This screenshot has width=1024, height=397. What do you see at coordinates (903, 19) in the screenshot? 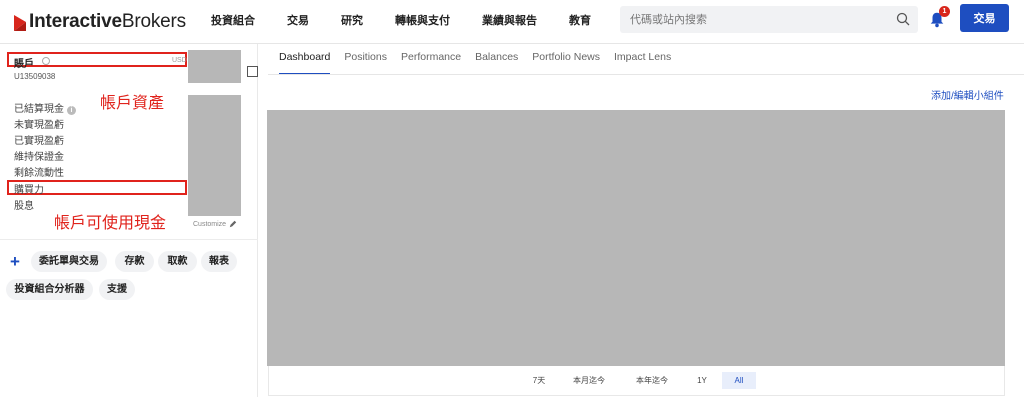
I see `search-icon` at bounding box center [903, 19].